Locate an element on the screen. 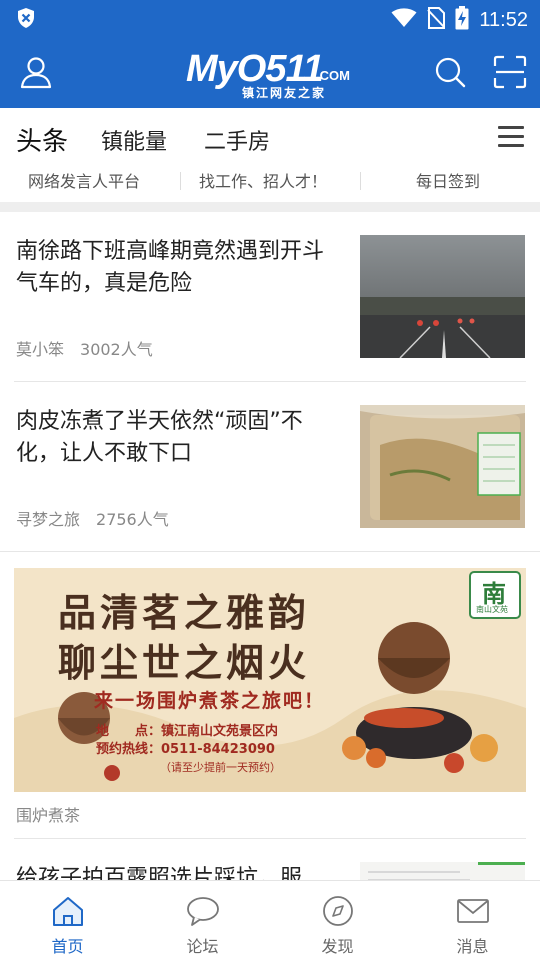 The image size is (540, 960). nav-discover: 发现 is located at coordinates (337, 920).